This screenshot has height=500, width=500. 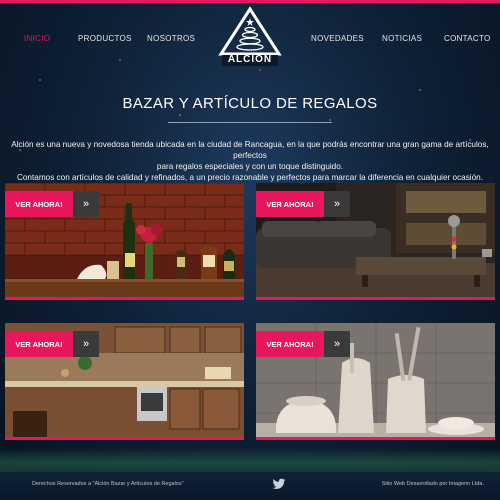 What do you see at coordinates (250, 460) in the screenshot?
I see `footer-horizon-glow` at bounding box center [250, 460].